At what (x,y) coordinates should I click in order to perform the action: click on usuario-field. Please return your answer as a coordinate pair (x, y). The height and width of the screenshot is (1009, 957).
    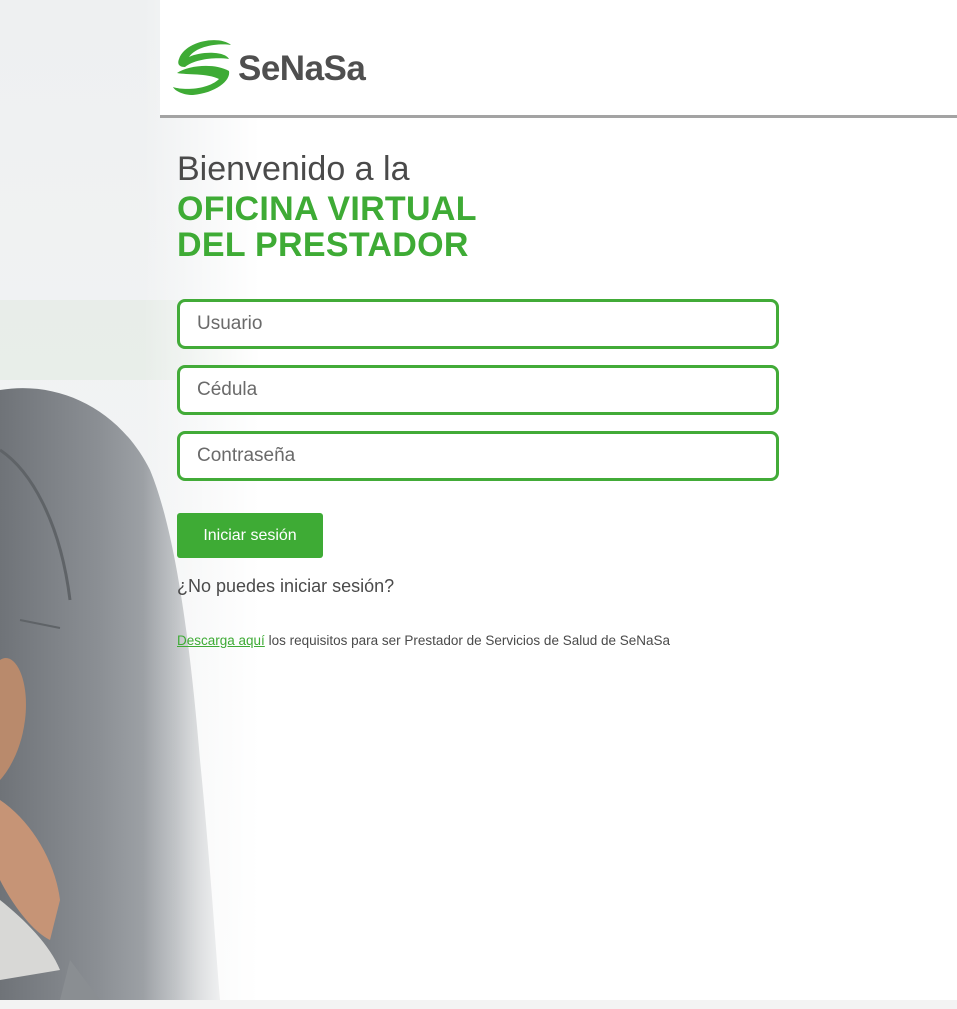
    Looking at the image, I should click on (478, 324).